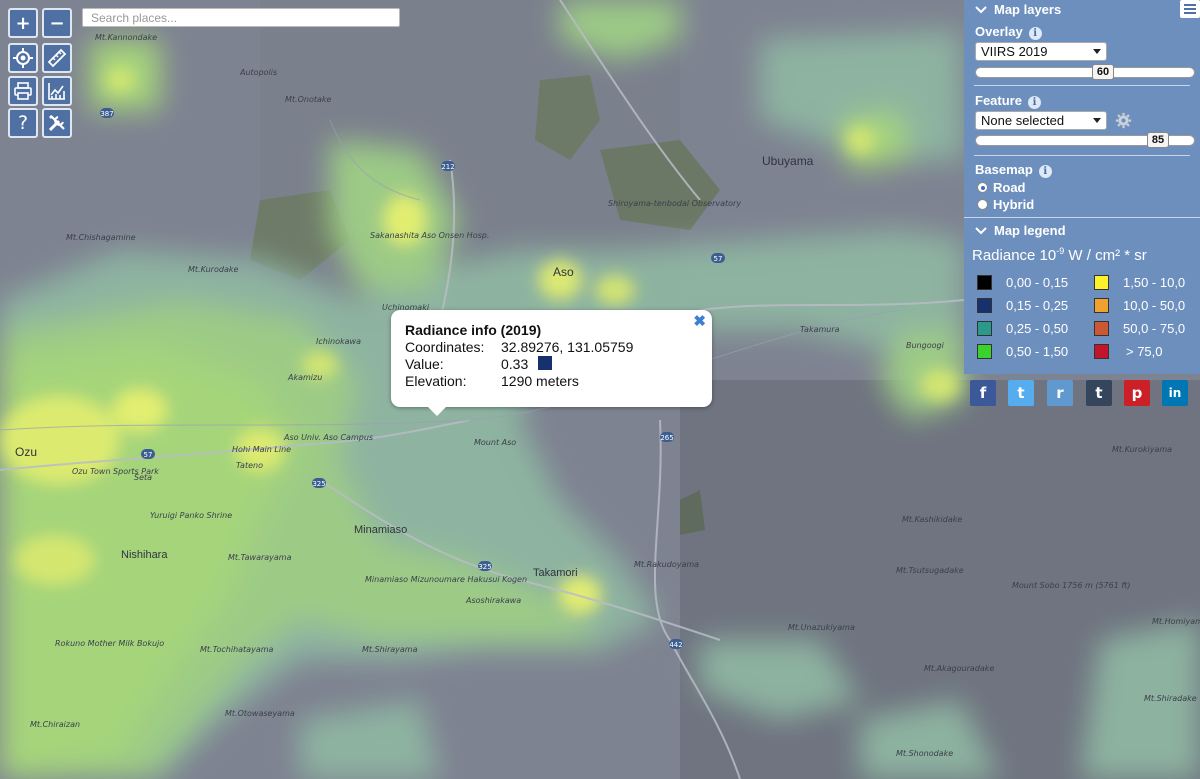  What do you see at coordinates (1060, 393) in the screenshot?
I see `reddit-share-button: r` at bounding box center [1060, 393].